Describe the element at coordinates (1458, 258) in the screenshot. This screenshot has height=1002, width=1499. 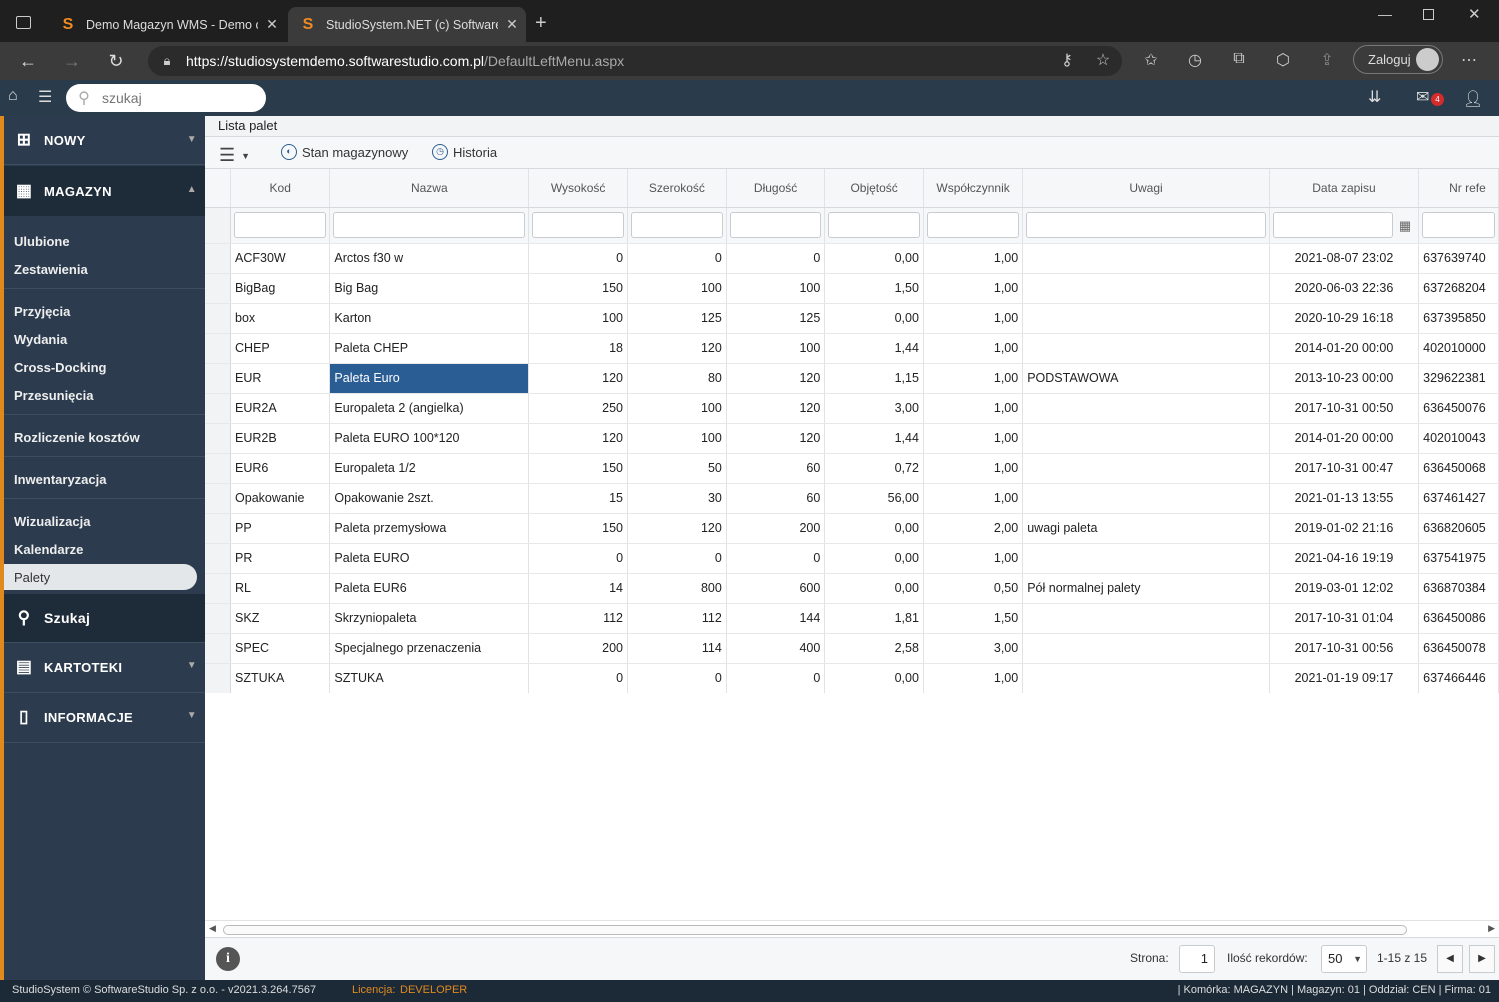
I see `table-cell: 637639740` at that location.